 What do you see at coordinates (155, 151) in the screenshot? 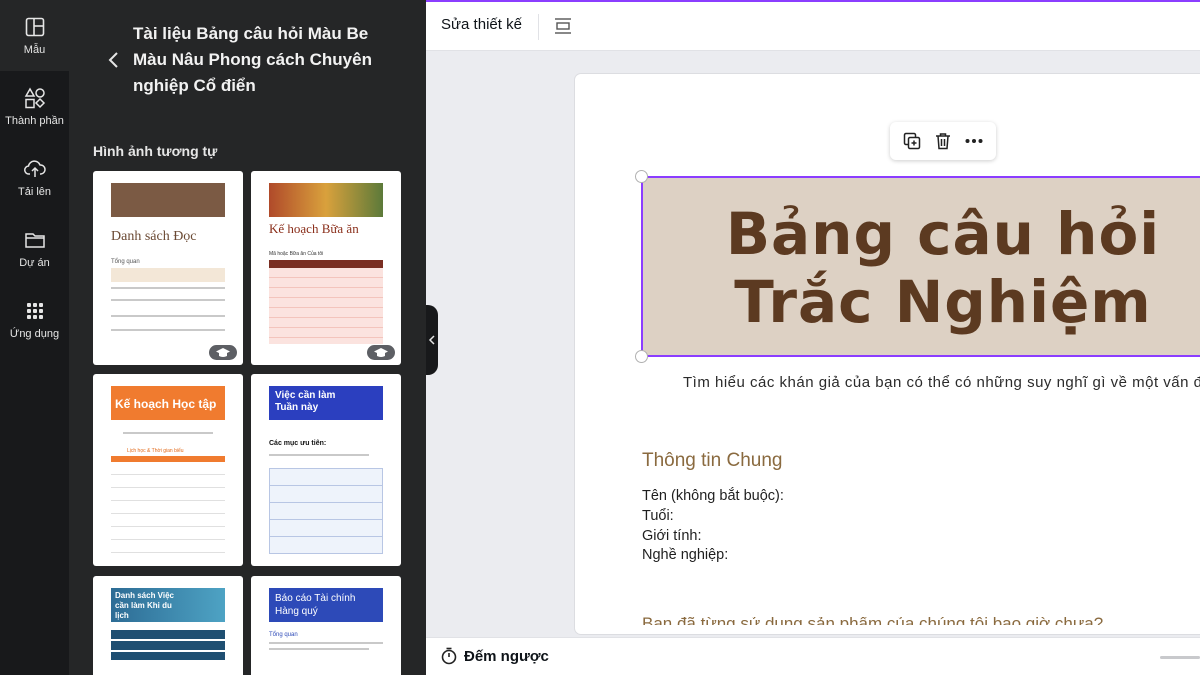
I see `similar-images-heading: Hình ảnh tương tự` at bounding box center [155, 151].